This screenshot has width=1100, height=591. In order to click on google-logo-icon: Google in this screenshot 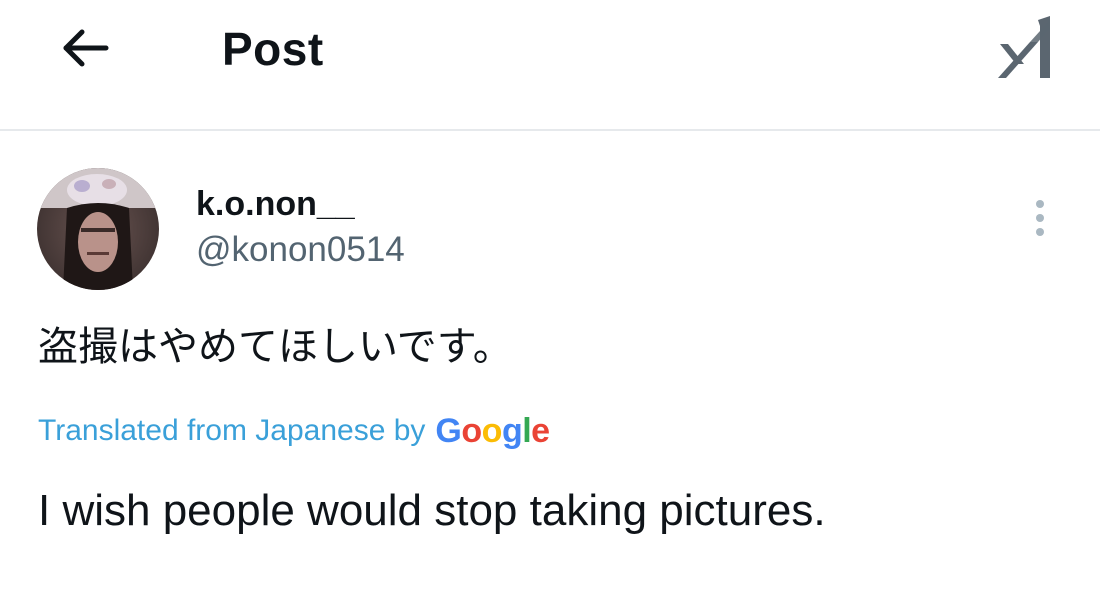, I will do `click(492, 431)`.